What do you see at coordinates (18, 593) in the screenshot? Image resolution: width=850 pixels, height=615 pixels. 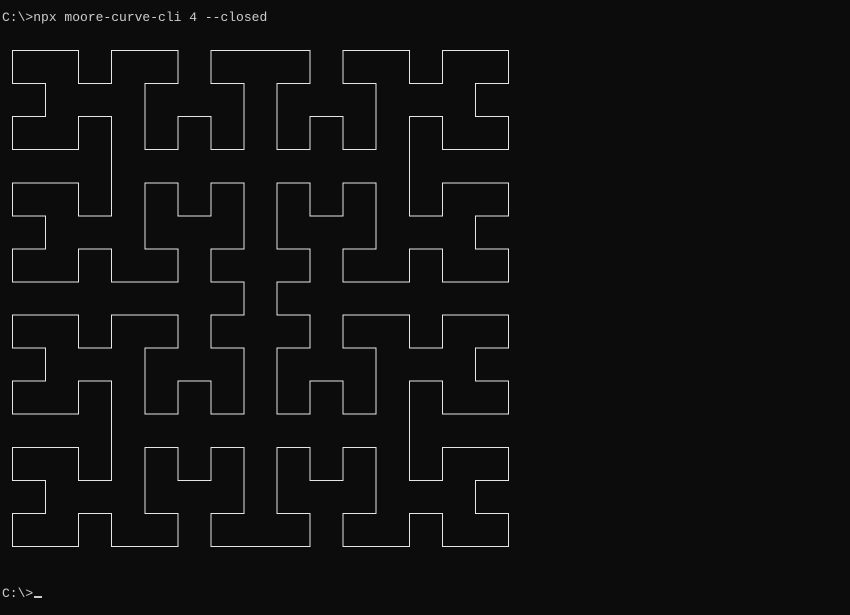 I see `final-prompt: C:\>` at bounding box center [18, 593].